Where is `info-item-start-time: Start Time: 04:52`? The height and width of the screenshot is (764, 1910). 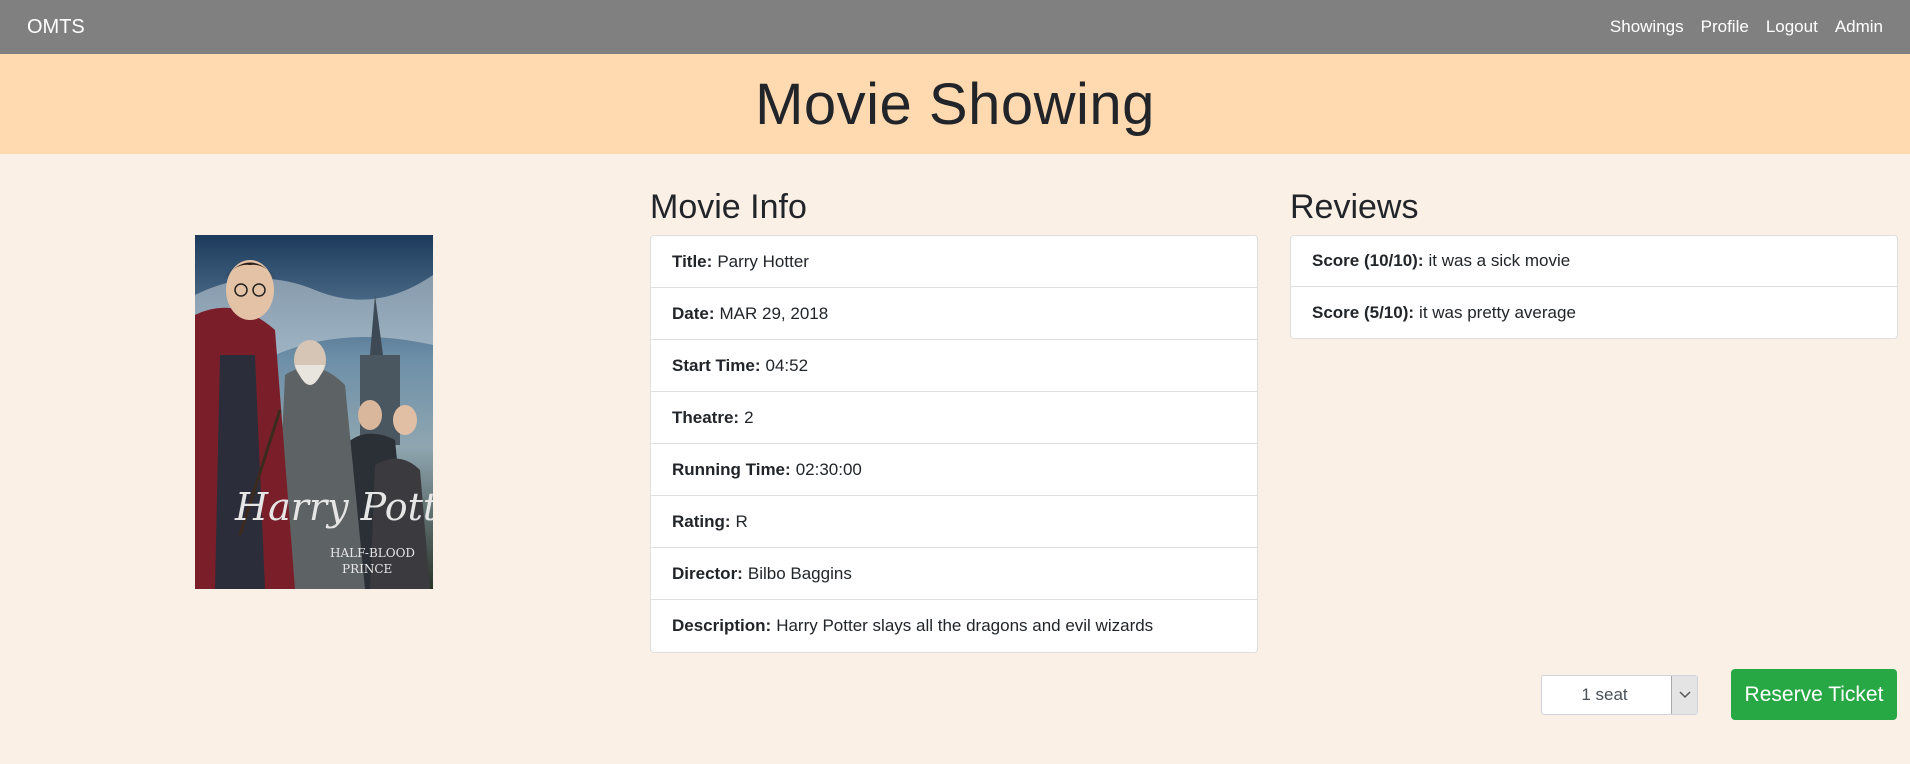 info-item-start-time: Start Time: 04:52 is located at coordinates (954, 366).